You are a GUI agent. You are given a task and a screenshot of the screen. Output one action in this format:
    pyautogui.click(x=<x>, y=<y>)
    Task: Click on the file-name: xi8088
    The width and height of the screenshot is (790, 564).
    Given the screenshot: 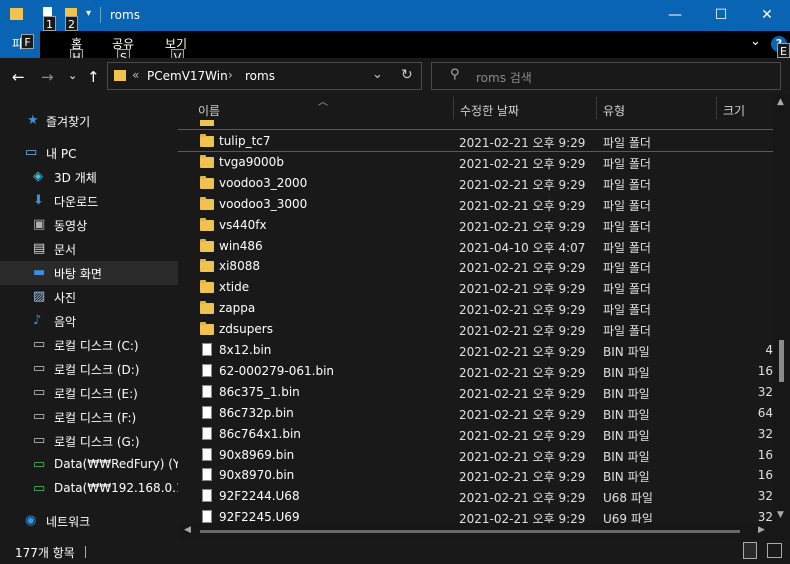 What is the action you would take?
    pyautogui.click(x=239, y=266)
    